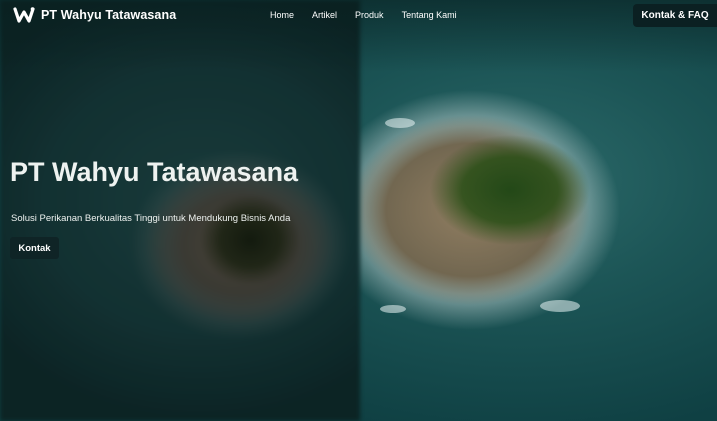  I want to click on nav-item-artikel: Artikel, so click(324, 15).